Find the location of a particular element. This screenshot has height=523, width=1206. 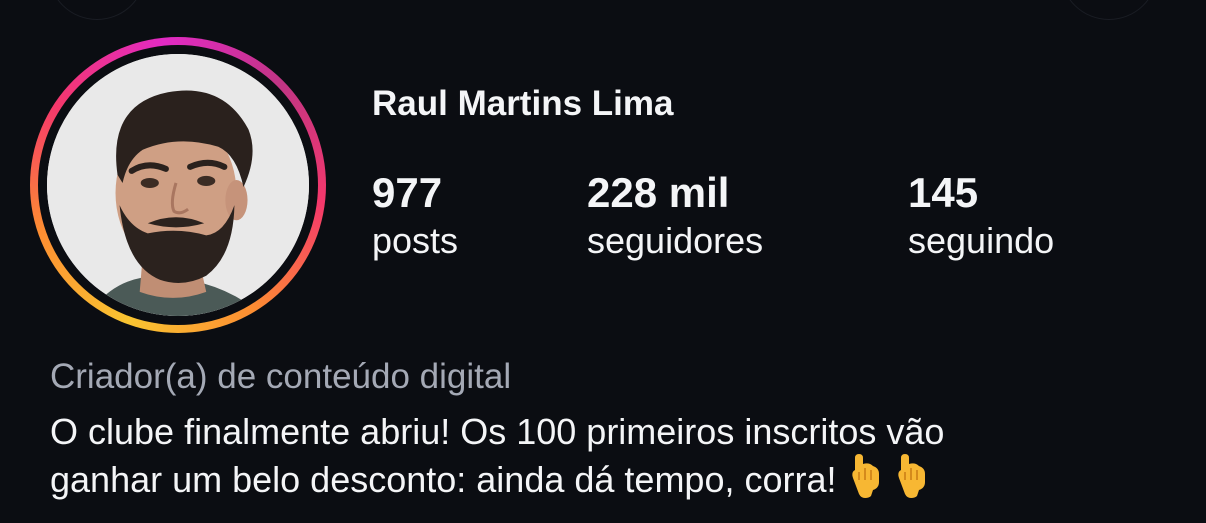

following-label: seguindo is located at coordinates (981, 240).